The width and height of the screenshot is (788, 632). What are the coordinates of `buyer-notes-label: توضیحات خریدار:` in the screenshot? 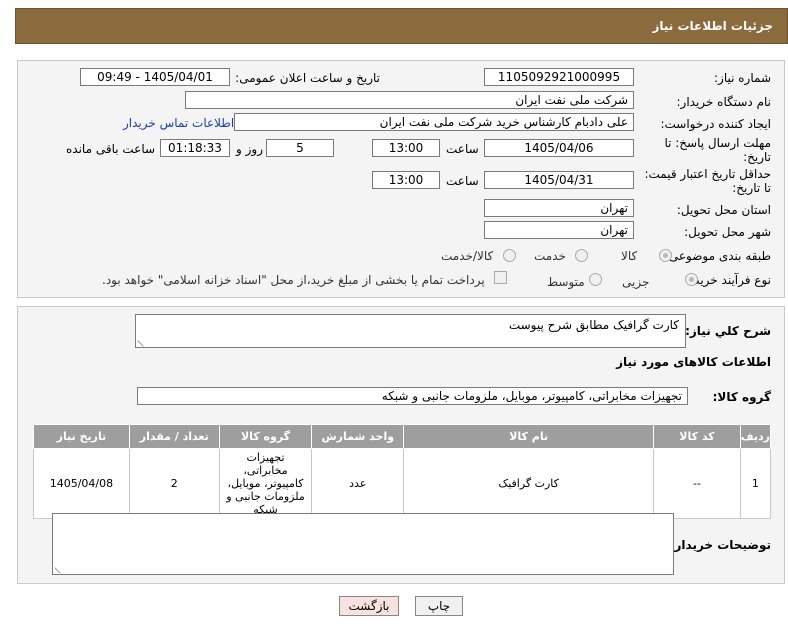 It's located at (720, 545).